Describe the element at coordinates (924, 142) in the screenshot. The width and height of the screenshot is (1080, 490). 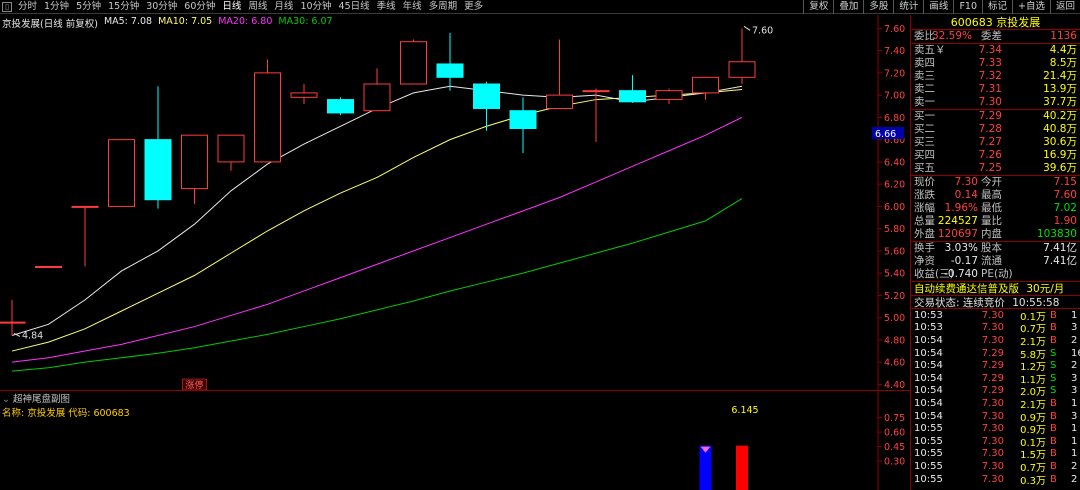
I see `book-level-label: 买三` at that location.